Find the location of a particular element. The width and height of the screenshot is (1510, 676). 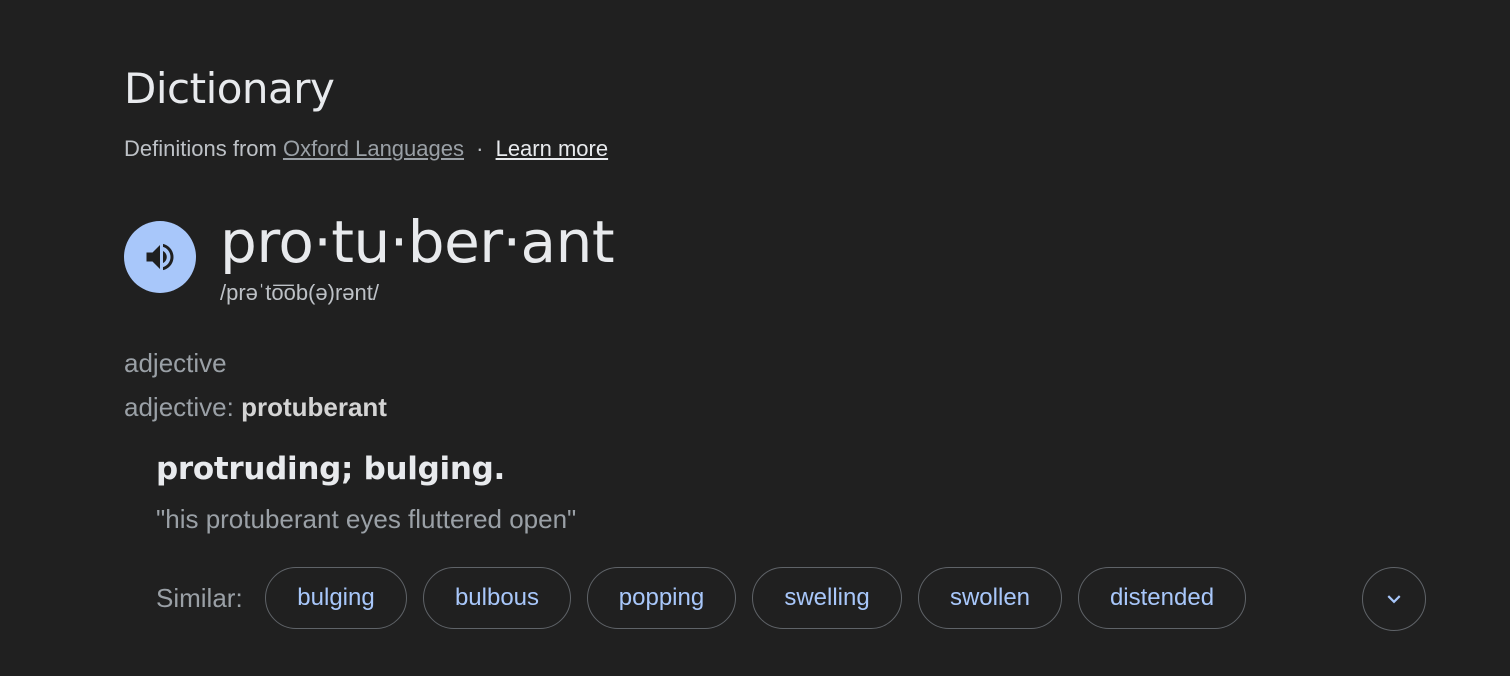

similar-label: Similar: is located at coordinates (199, 598).